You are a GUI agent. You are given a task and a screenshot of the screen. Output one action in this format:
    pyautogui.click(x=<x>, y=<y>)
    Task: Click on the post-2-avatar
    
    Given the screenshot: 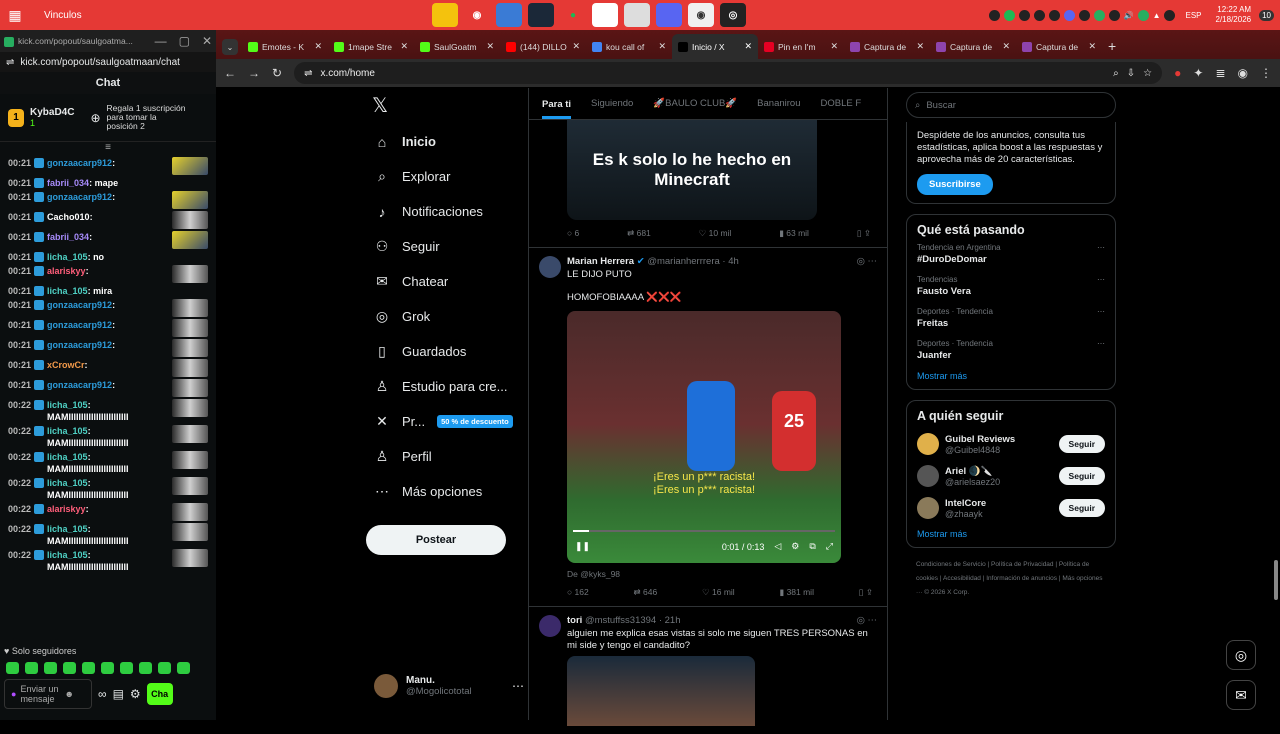 What is the action you would take?
    pyautogui.click(x=550, y=267)
    